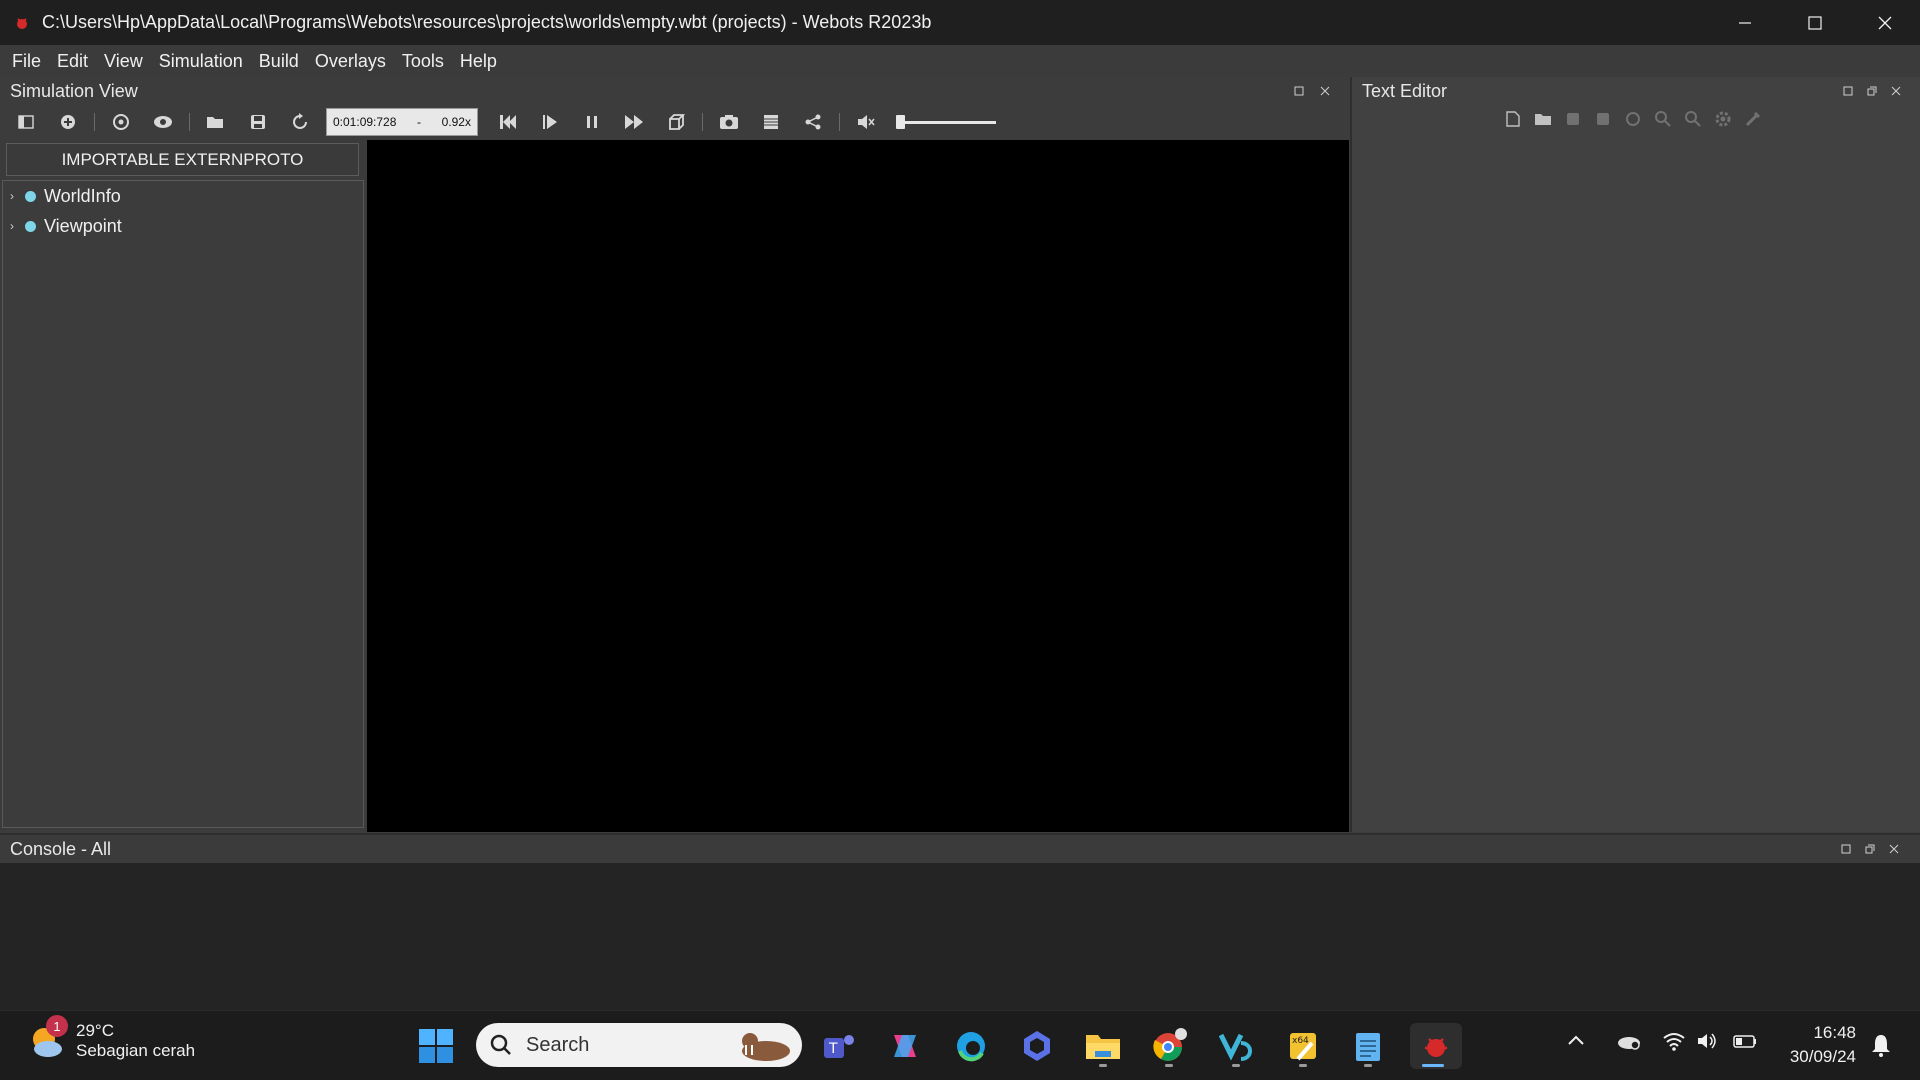 The height and width of the screenshot is (1080, 1920). I want to click on new-file-button, so click(1513, 119).